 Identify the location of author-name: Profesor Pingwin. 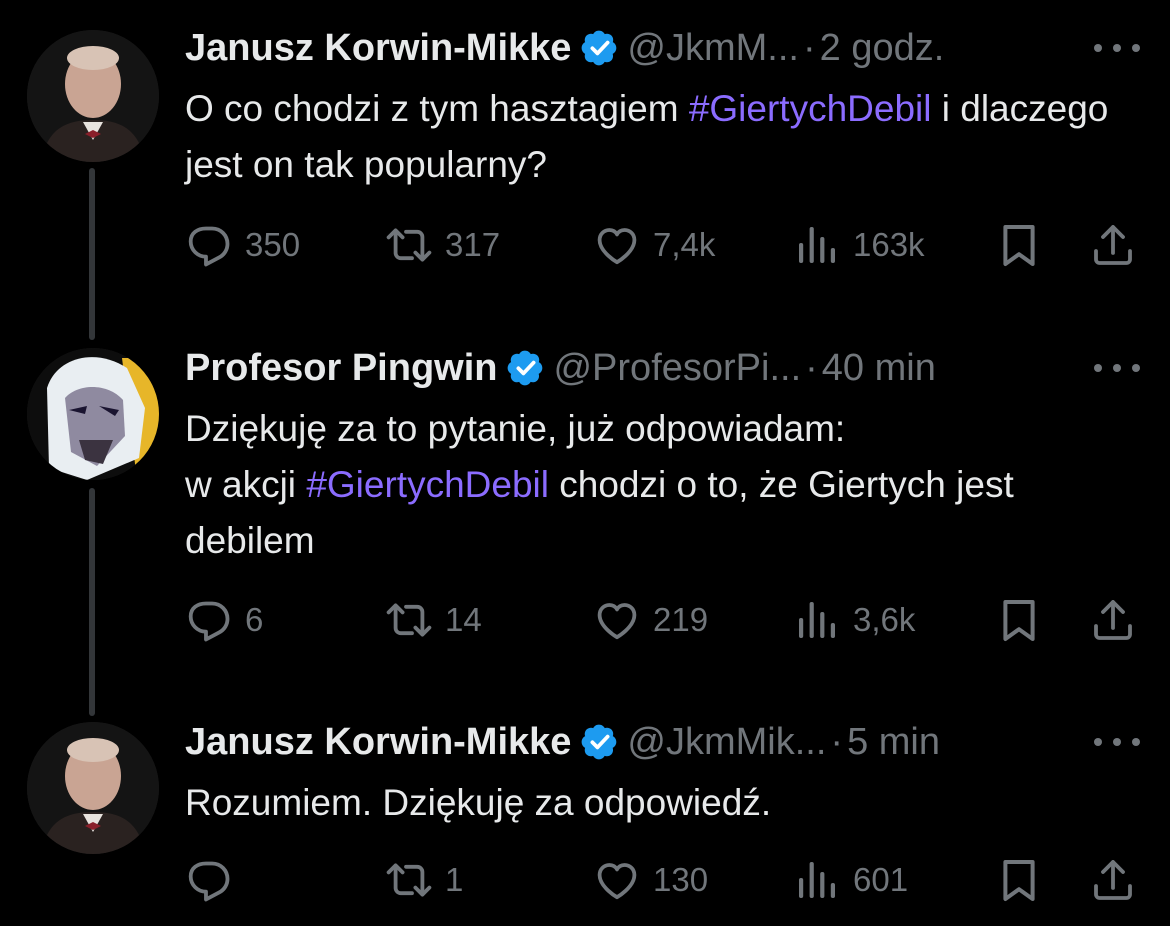
(341, 368).